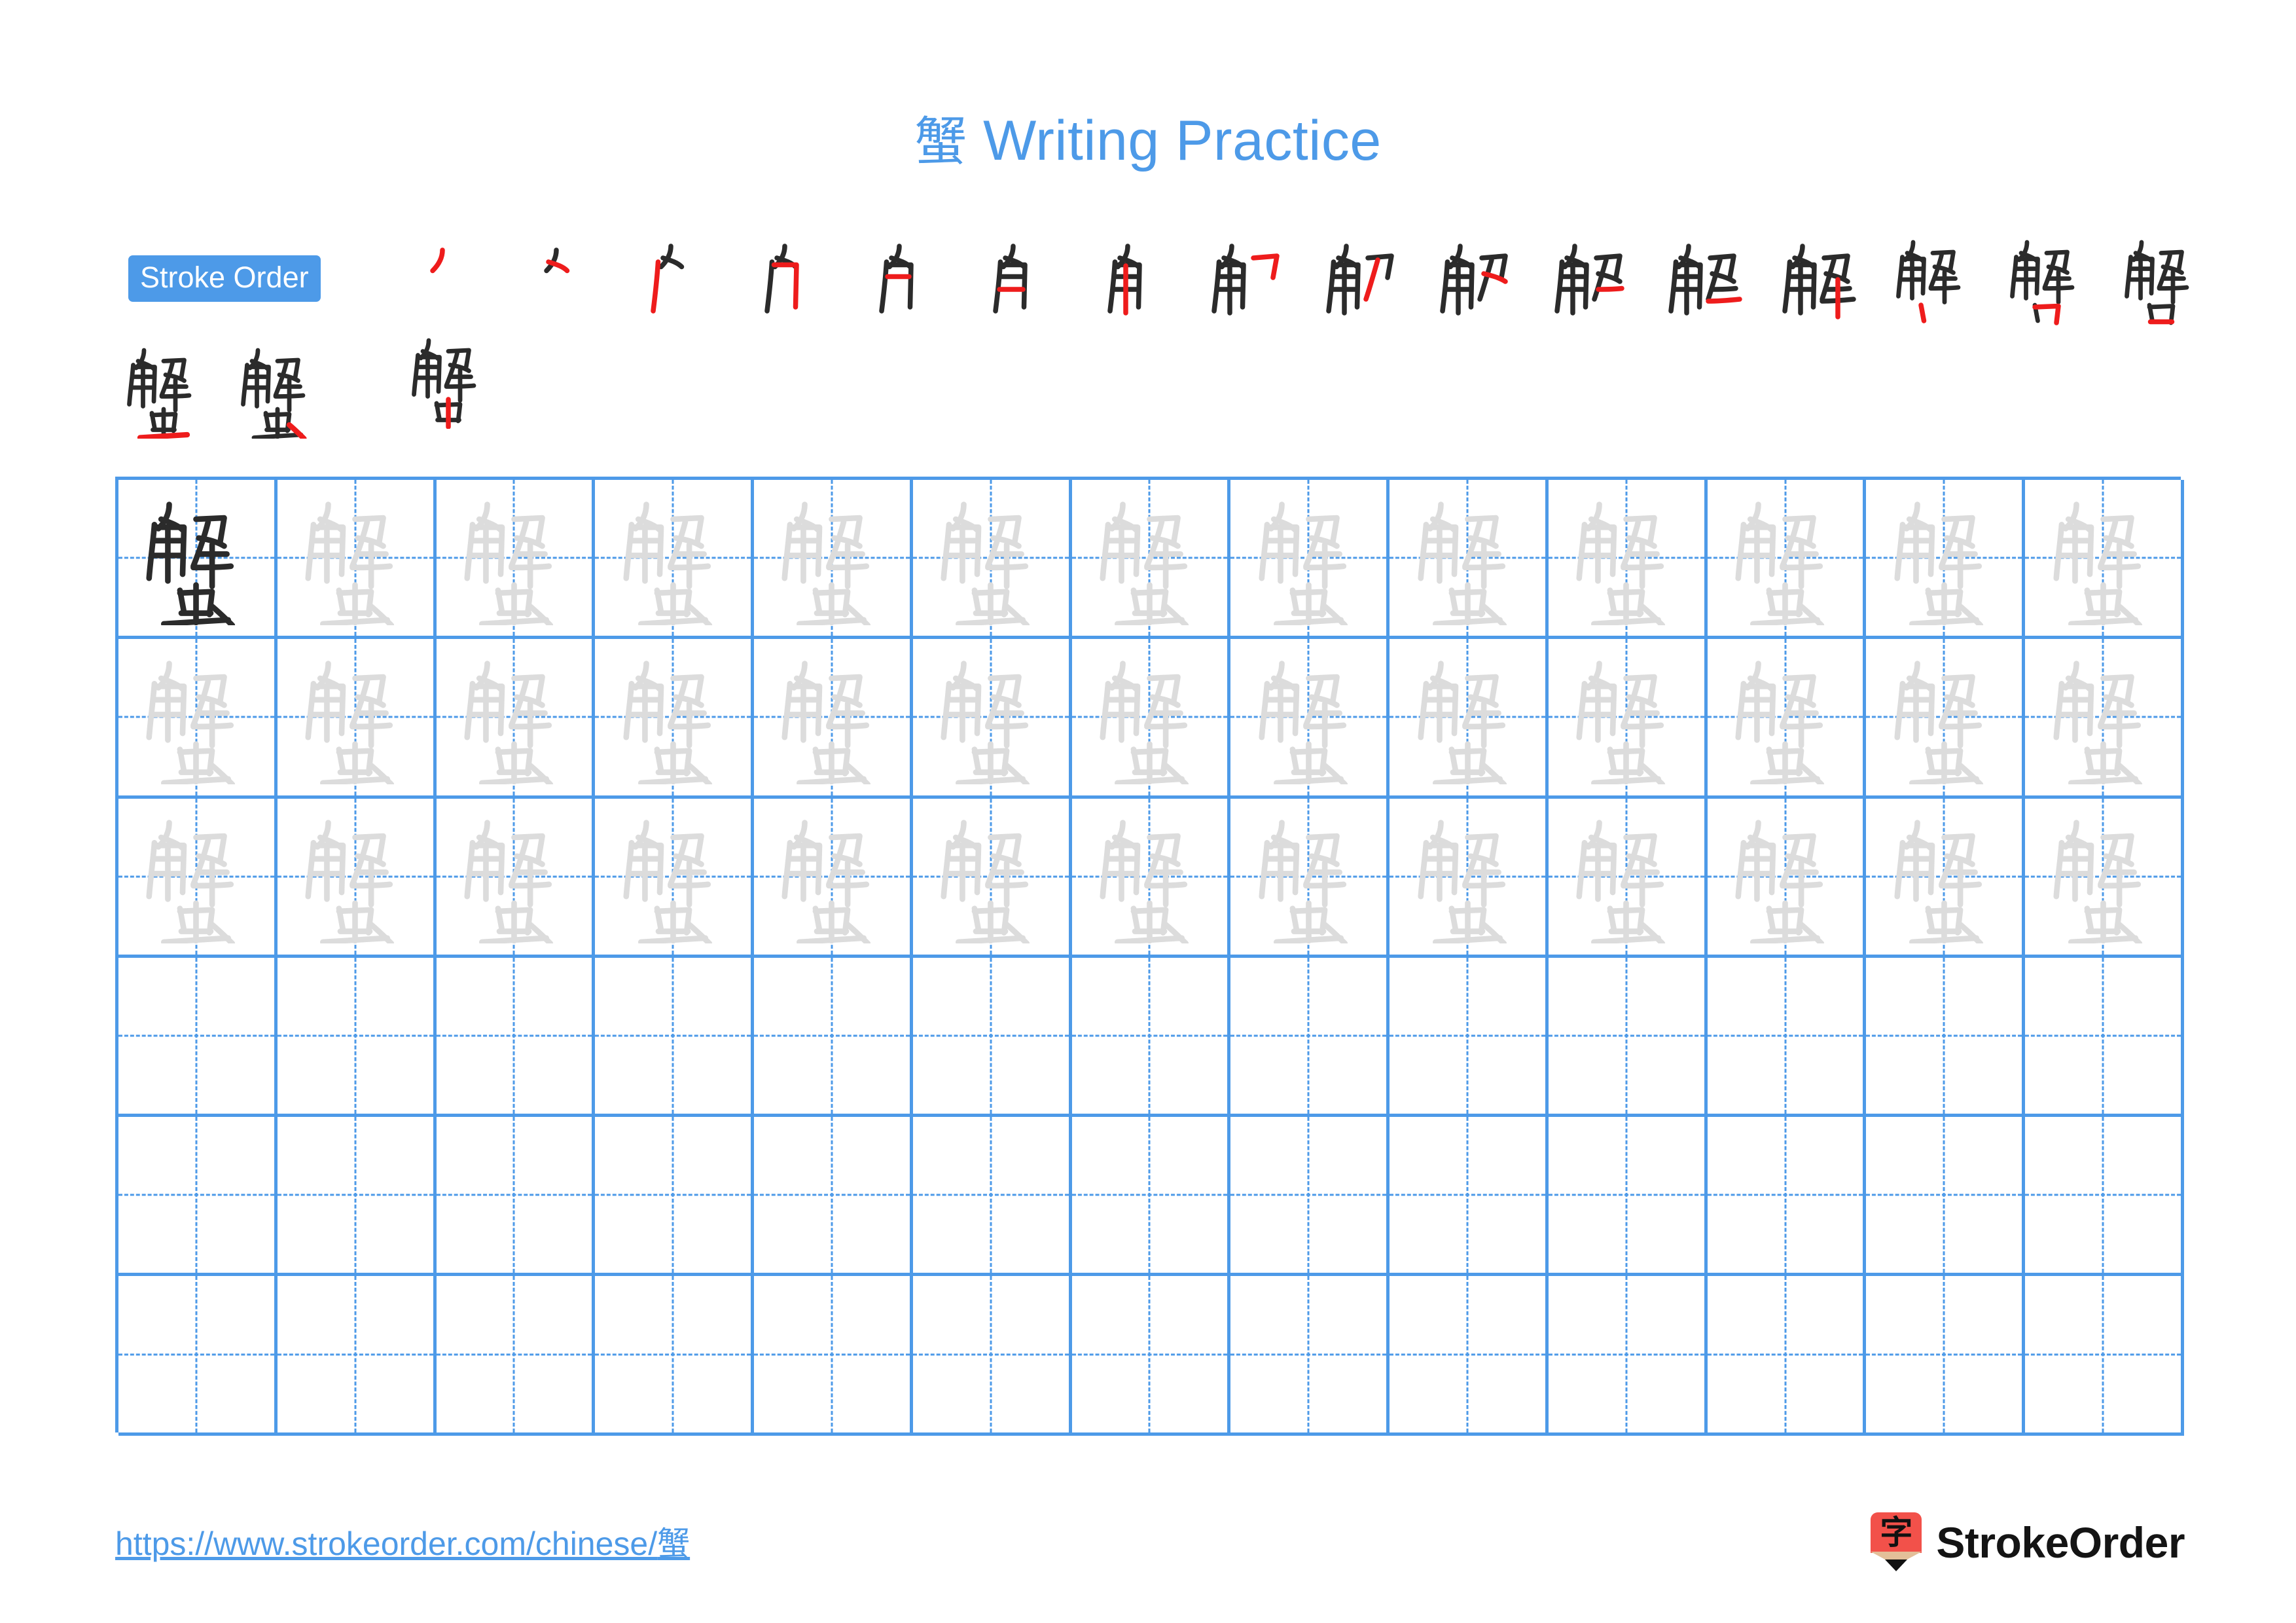  I want to click on brand-logo: 字 StrokeOrder, so click(2028, 1542).